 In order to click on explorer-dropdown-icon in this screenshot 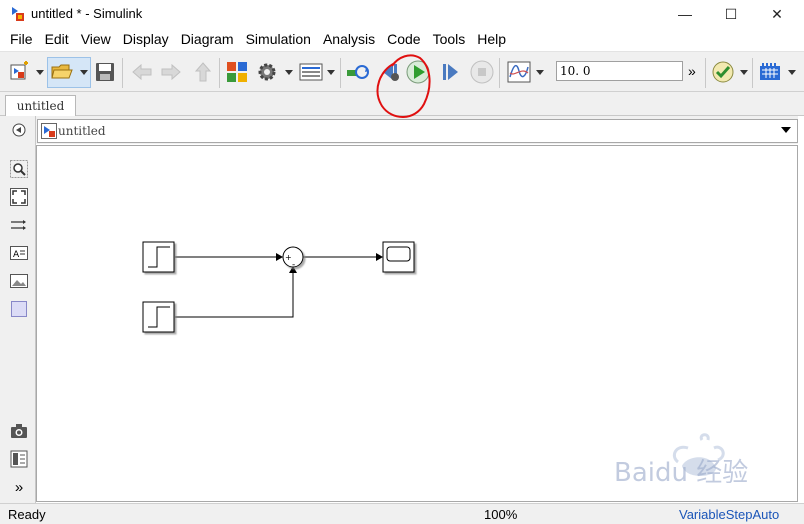, I will do `click(331, 72)`.